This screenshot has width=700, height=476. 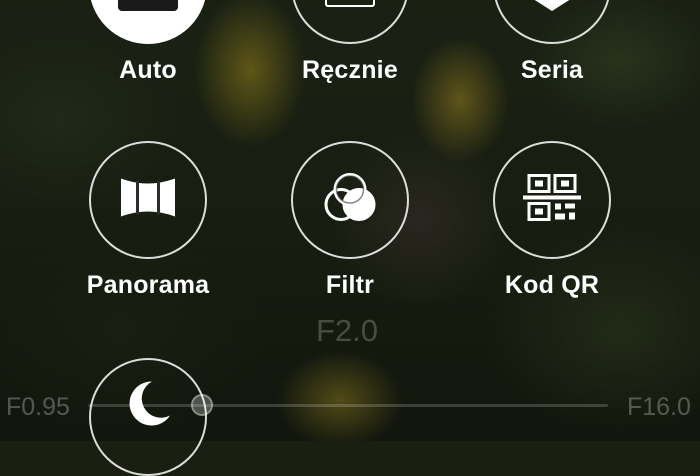 I want to click on mode-filter: Filtr, so click(x=350, y=220).